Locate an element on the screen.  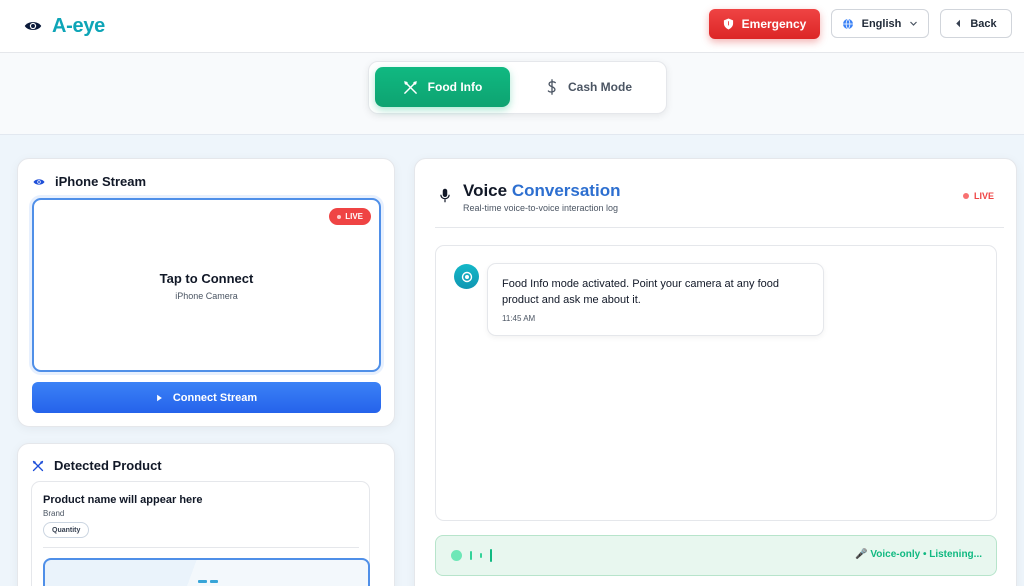
connect-stream-label: Connect Stream is located at coordinates (215, 397).